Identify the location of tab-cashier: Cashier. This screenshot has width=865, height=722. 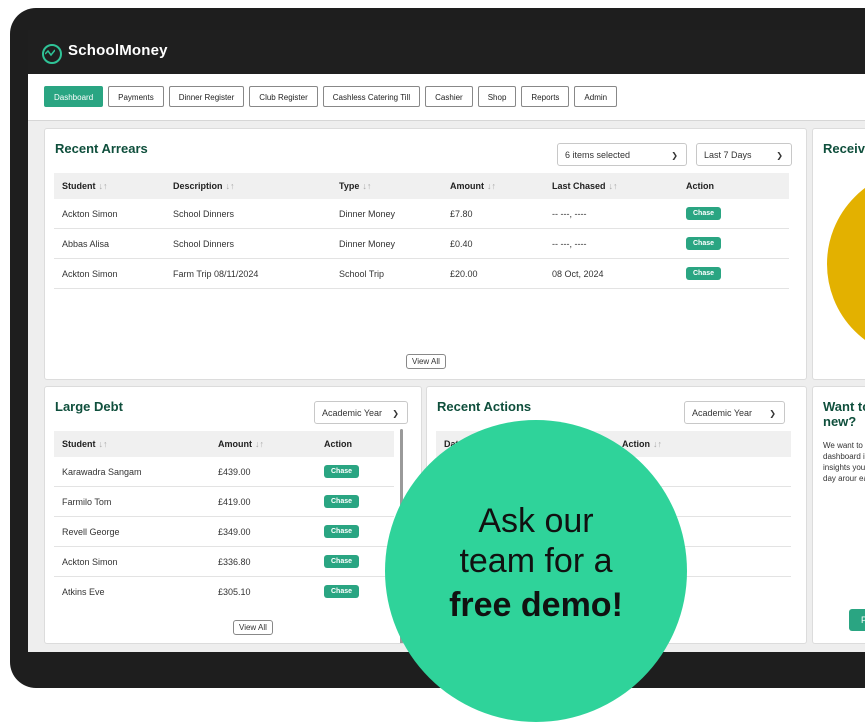
(449, 96).